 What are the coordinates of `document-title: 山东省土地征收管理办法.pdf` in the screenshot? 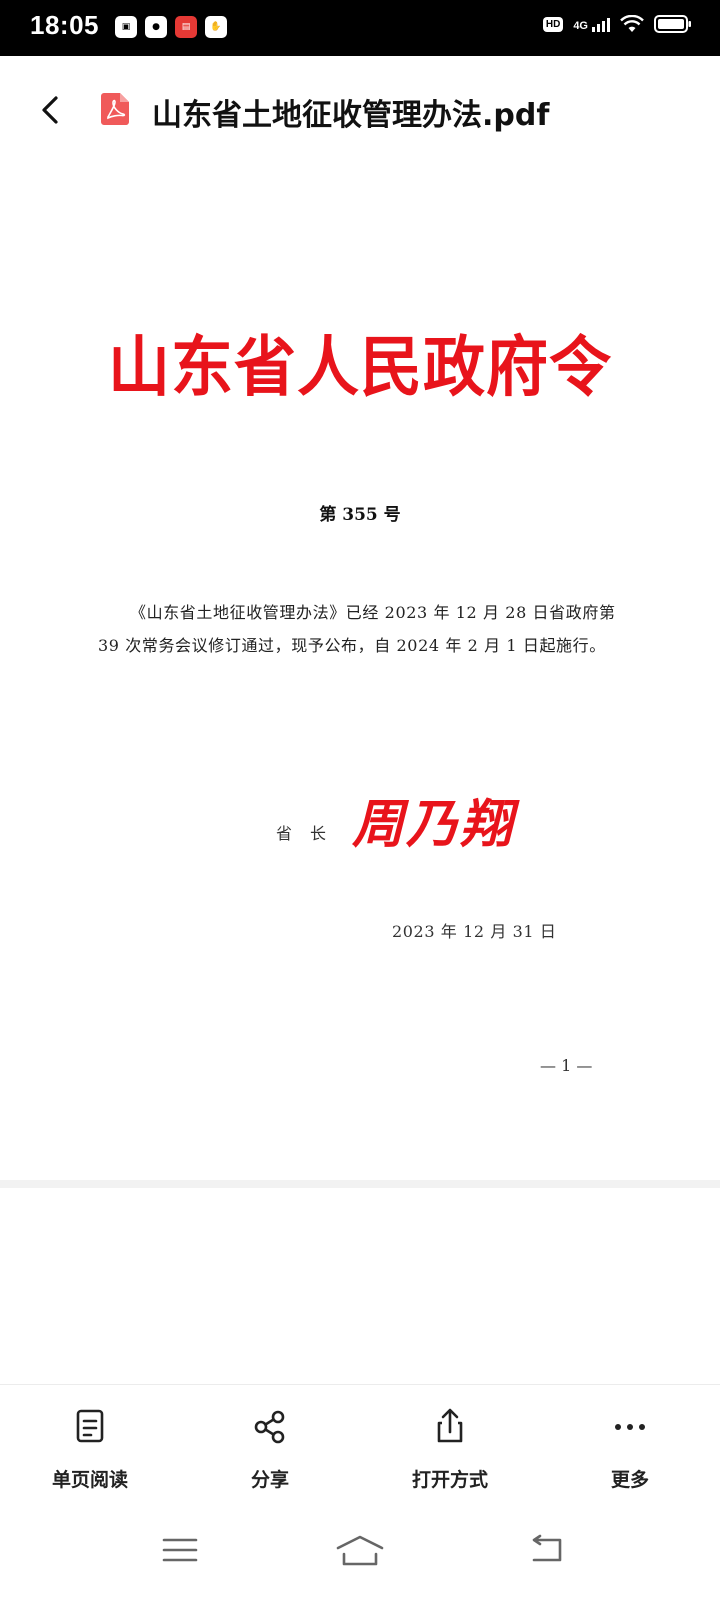 It's located at (351, 115).